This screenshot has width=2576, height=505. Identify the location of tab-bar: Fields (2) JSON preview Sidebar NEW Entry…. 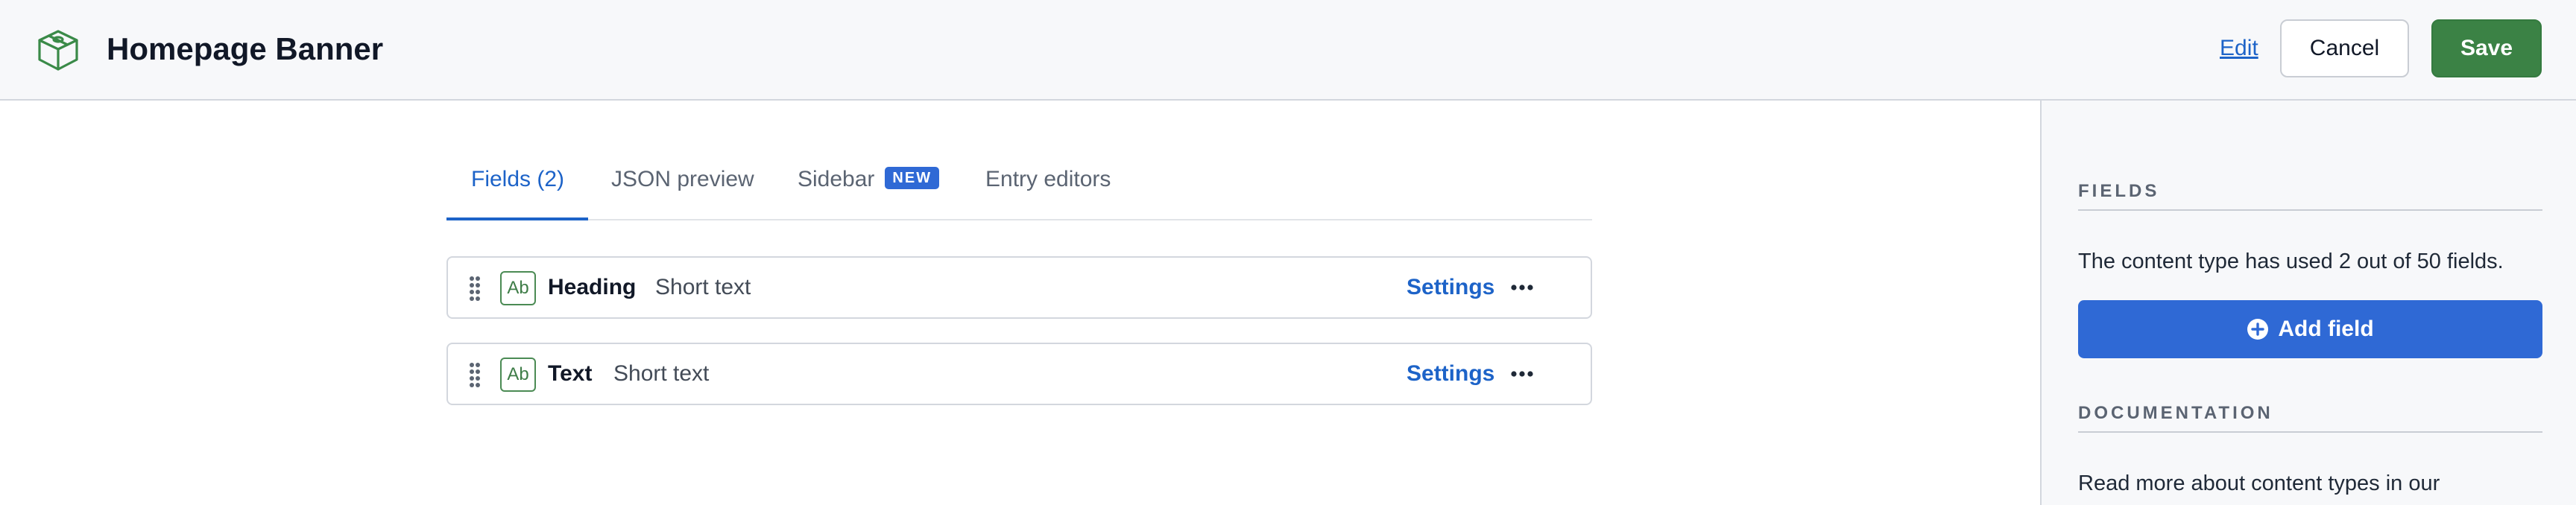
(1019, 182).